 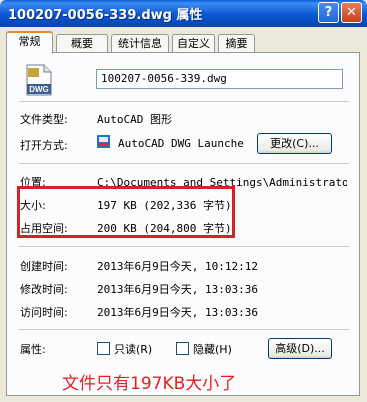 I want to click on tab-label: 统计信息, so click(x=140, y=43).